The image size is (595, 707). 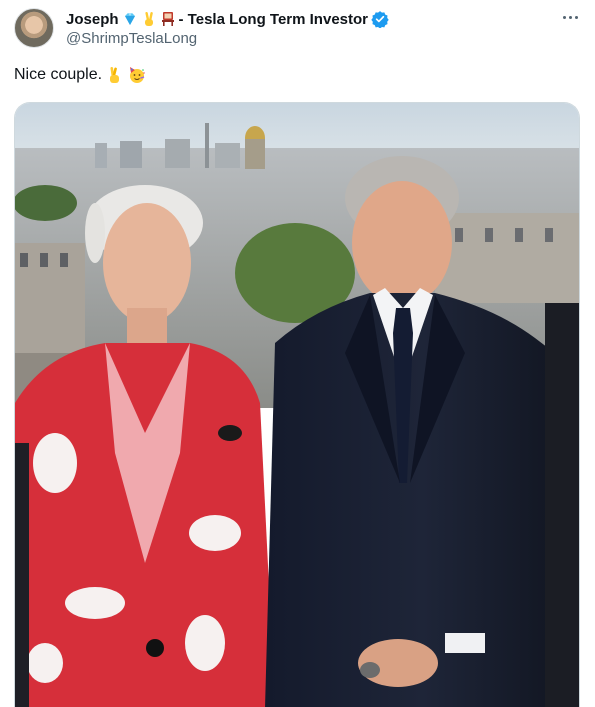 What do you see at coordinates (570, 17) in the screenshot?
I see `more-horizontal-icon` at bounding box center [570, 17].